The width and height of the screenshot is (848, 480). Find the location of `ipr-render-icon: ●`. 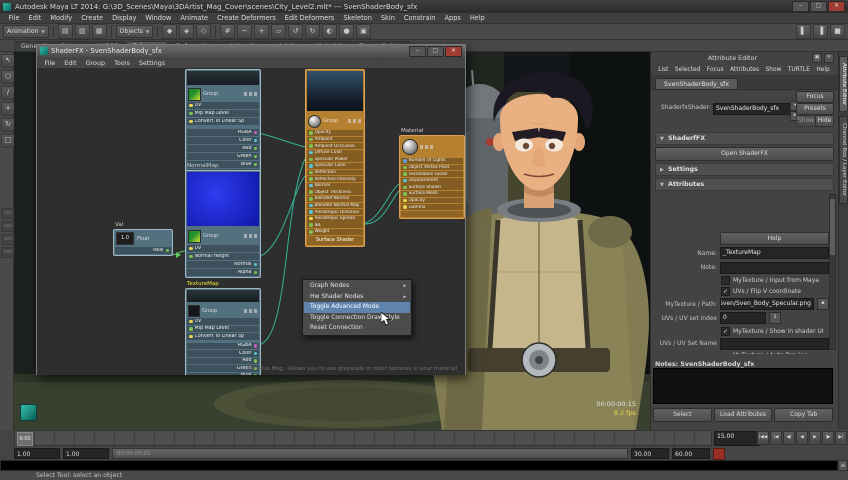

ipr-render-icon: ● is located at coordinates (347, 31).